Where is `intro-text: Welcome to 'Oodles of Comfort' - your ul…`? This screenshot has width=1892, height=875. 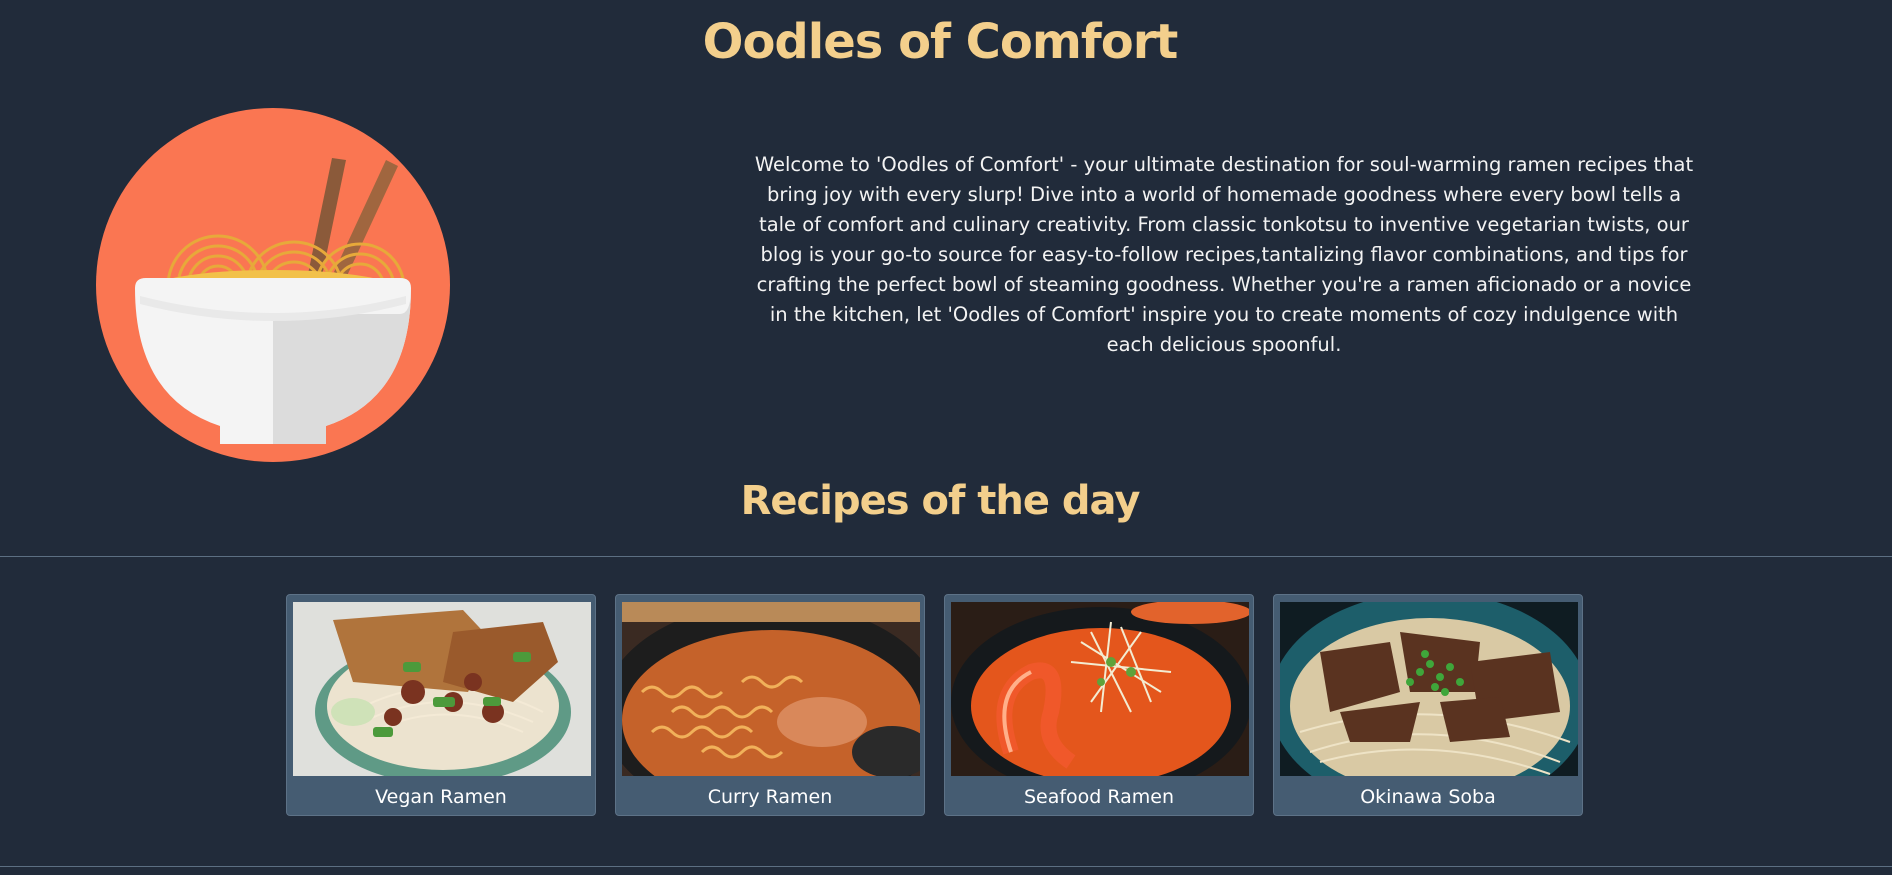
intro-text: Welcome to 'Oodles of Comfort' - your ul… is located at coordinates (1224, 254).